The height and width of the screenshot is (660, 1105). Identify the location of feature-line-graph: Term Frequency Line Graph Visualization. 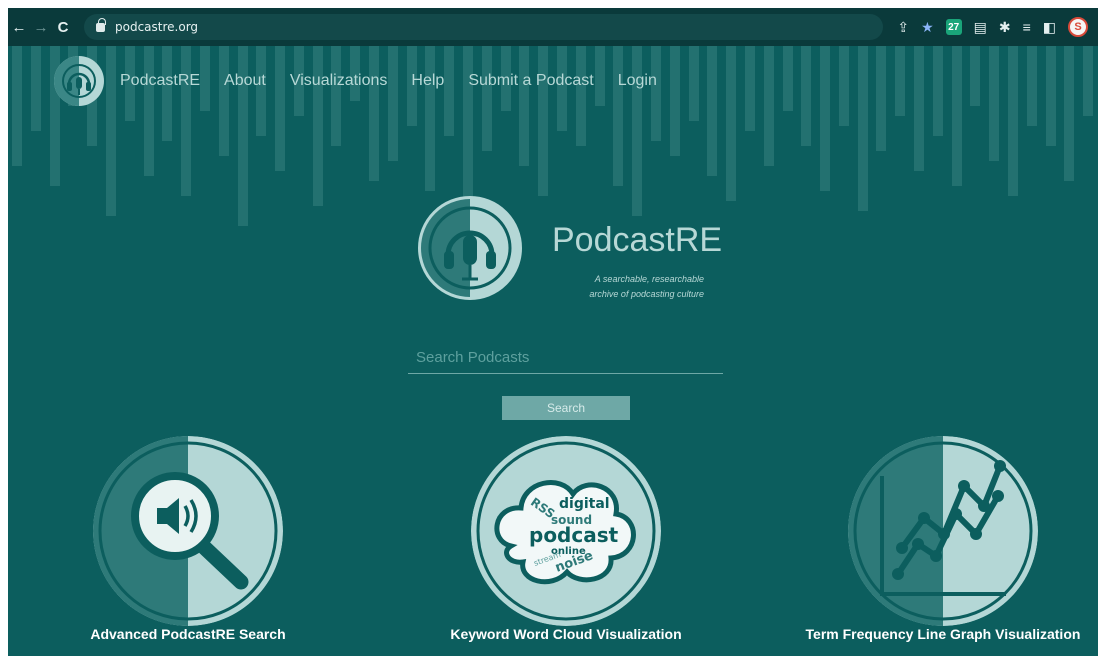
(943, 541).